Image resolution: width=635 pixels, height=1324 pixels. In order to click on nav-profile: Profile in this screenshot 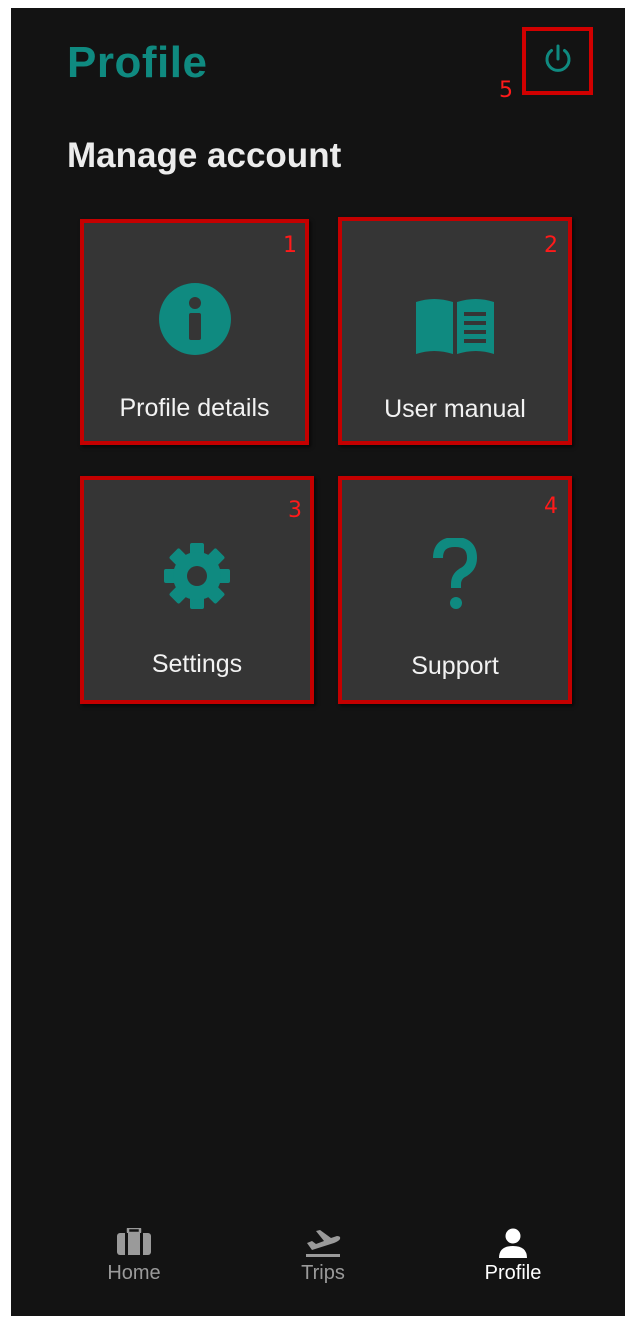, I will do `click(513, 1256)`.